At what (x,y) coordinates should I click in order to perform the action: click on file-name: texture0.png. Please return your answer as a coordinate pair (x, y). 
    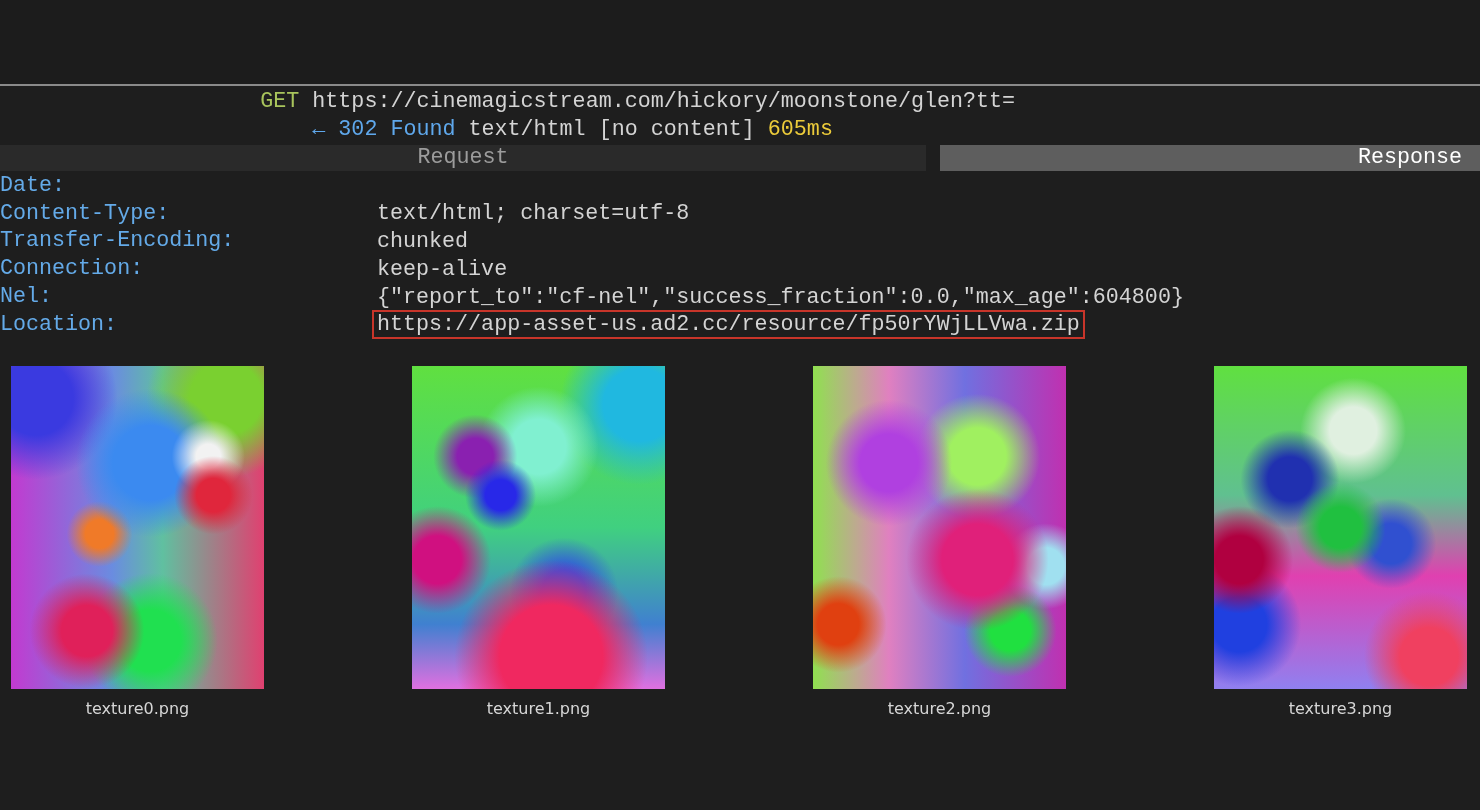
    Looking at the image, I should click on (137, 708).